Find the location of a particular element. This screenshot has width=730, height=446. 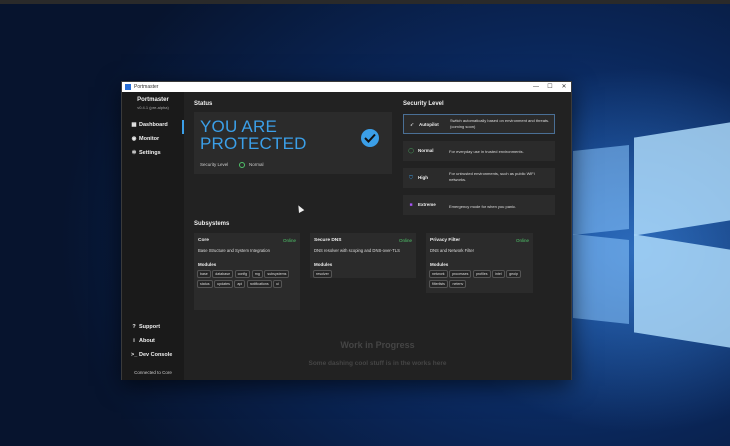

nav-dashboard-label: Dashboard is located at coordinates (153, 125).